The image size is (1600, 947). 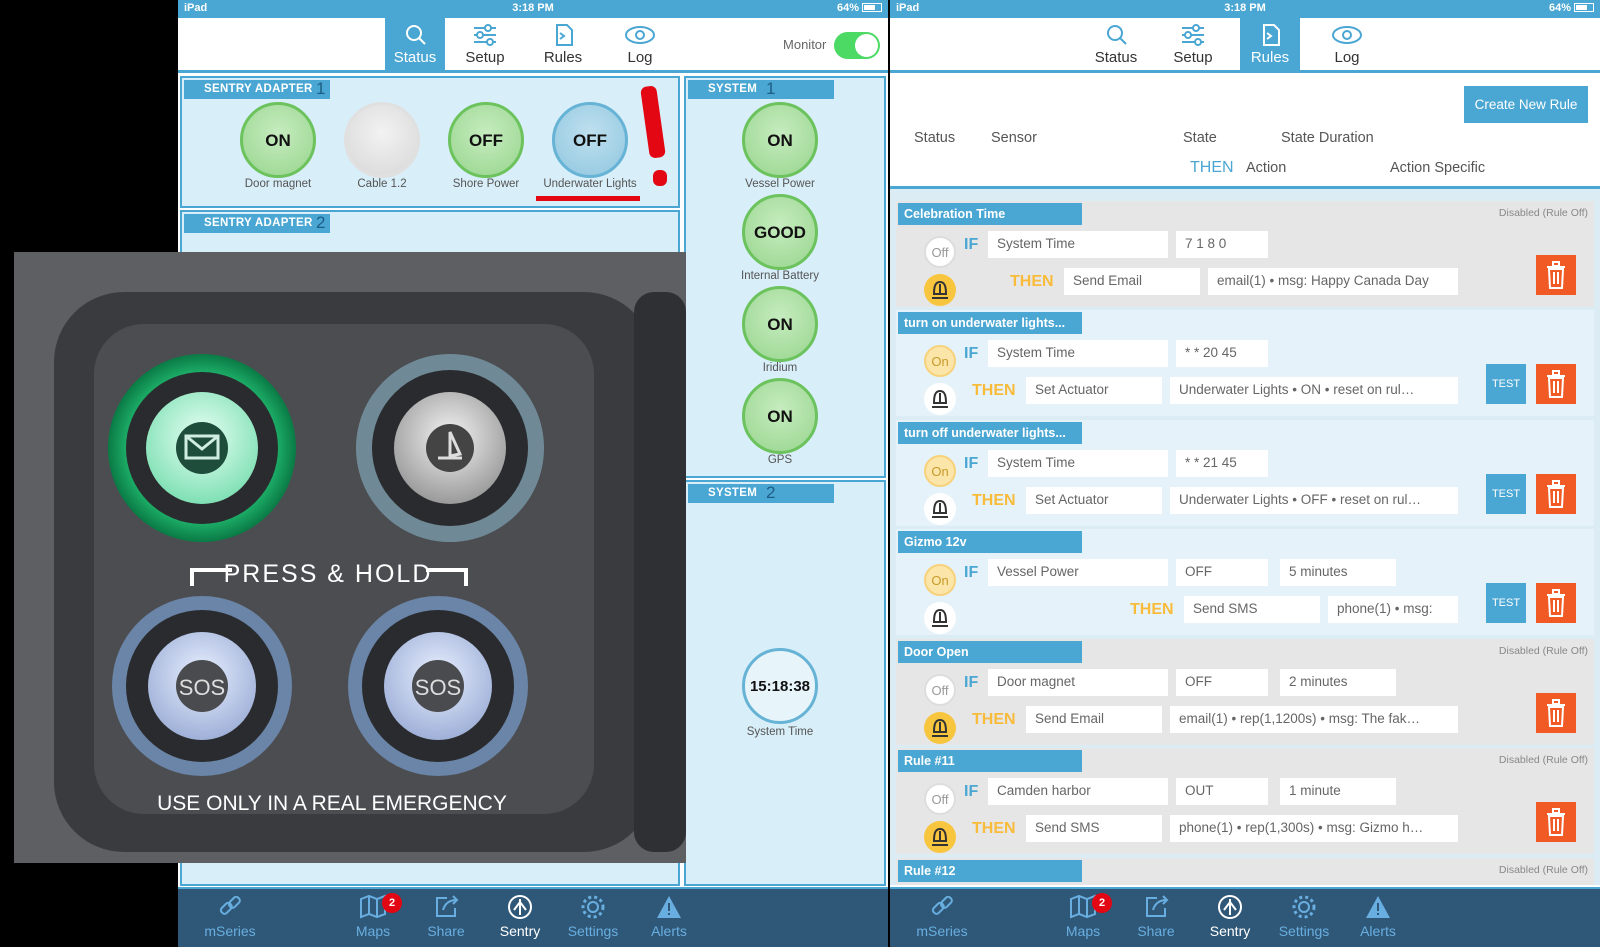 What do you see at coordinates (990, 214) in the screenshot?
I see `rule-name: Celebration Time` at bounding box center [990, 214].